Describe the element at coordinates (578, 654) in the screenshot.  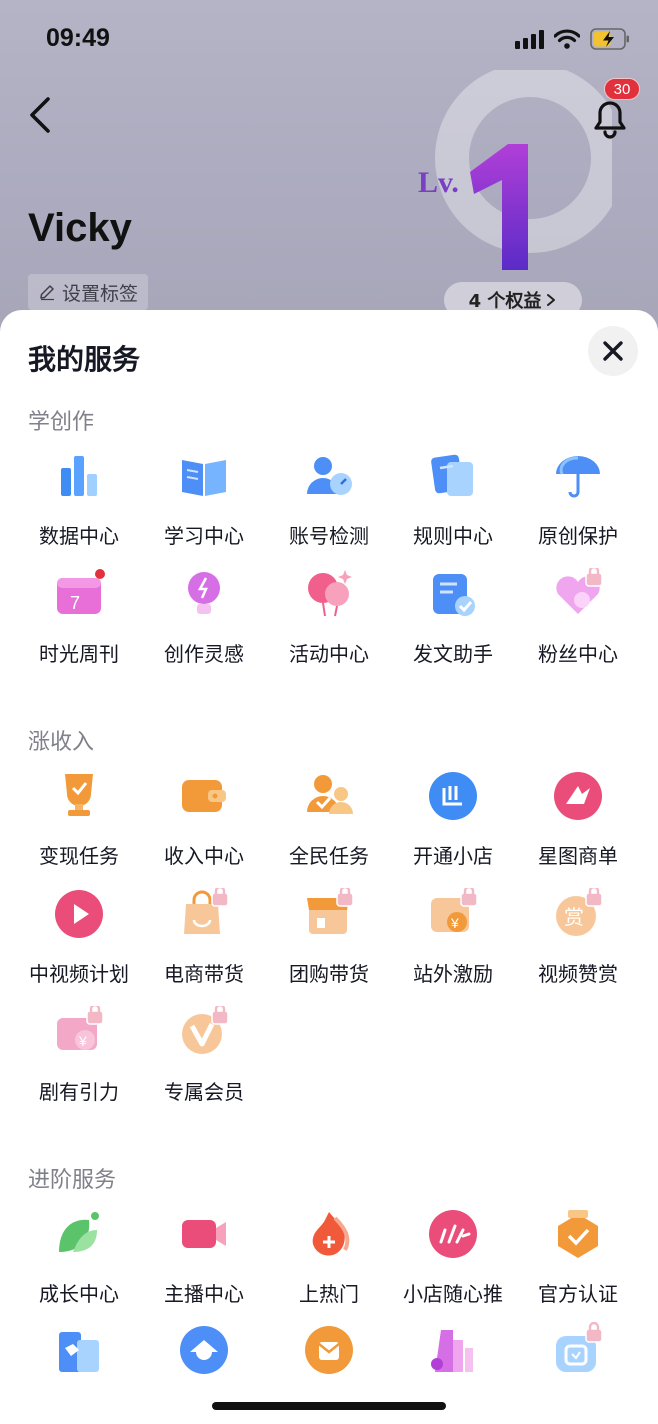
I see `service-item-label: 粉丝中心` at that location.